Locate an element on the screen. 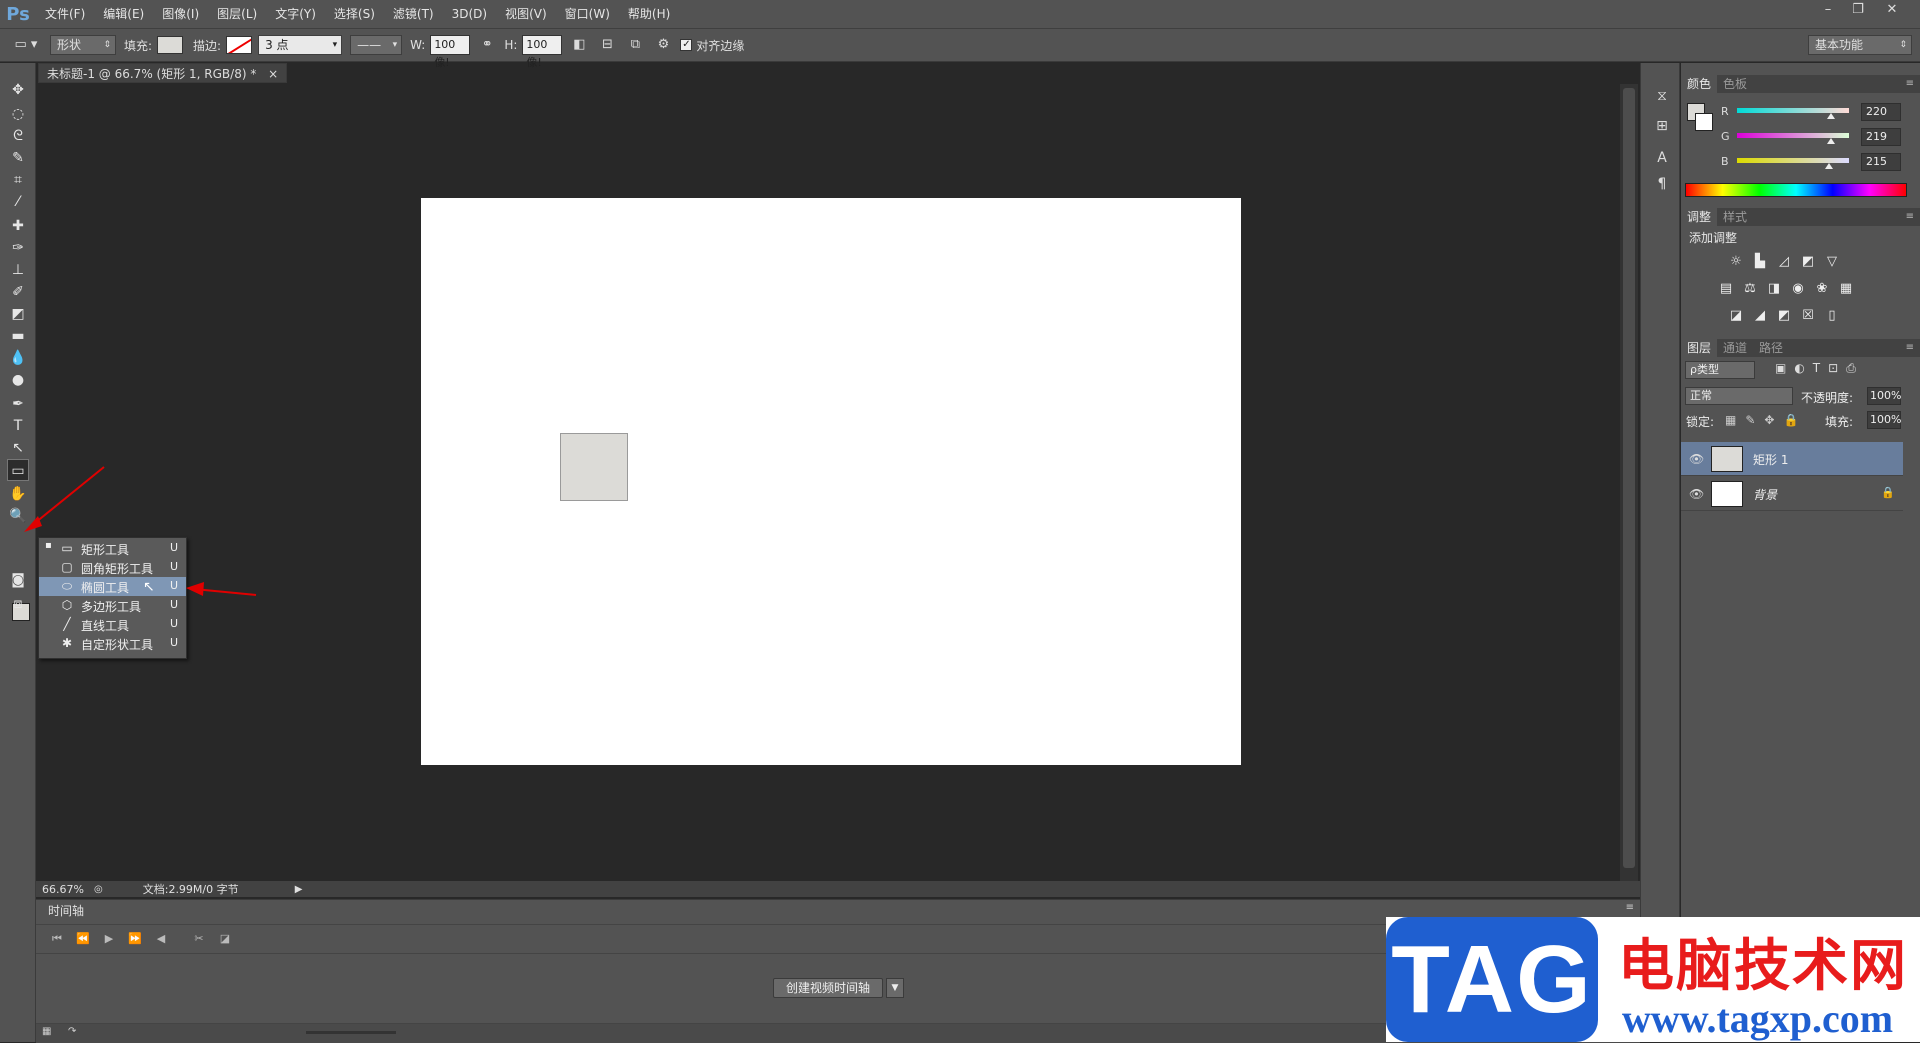  rectangle-tool-icon: ▭ is located at coordinates (18, 470).